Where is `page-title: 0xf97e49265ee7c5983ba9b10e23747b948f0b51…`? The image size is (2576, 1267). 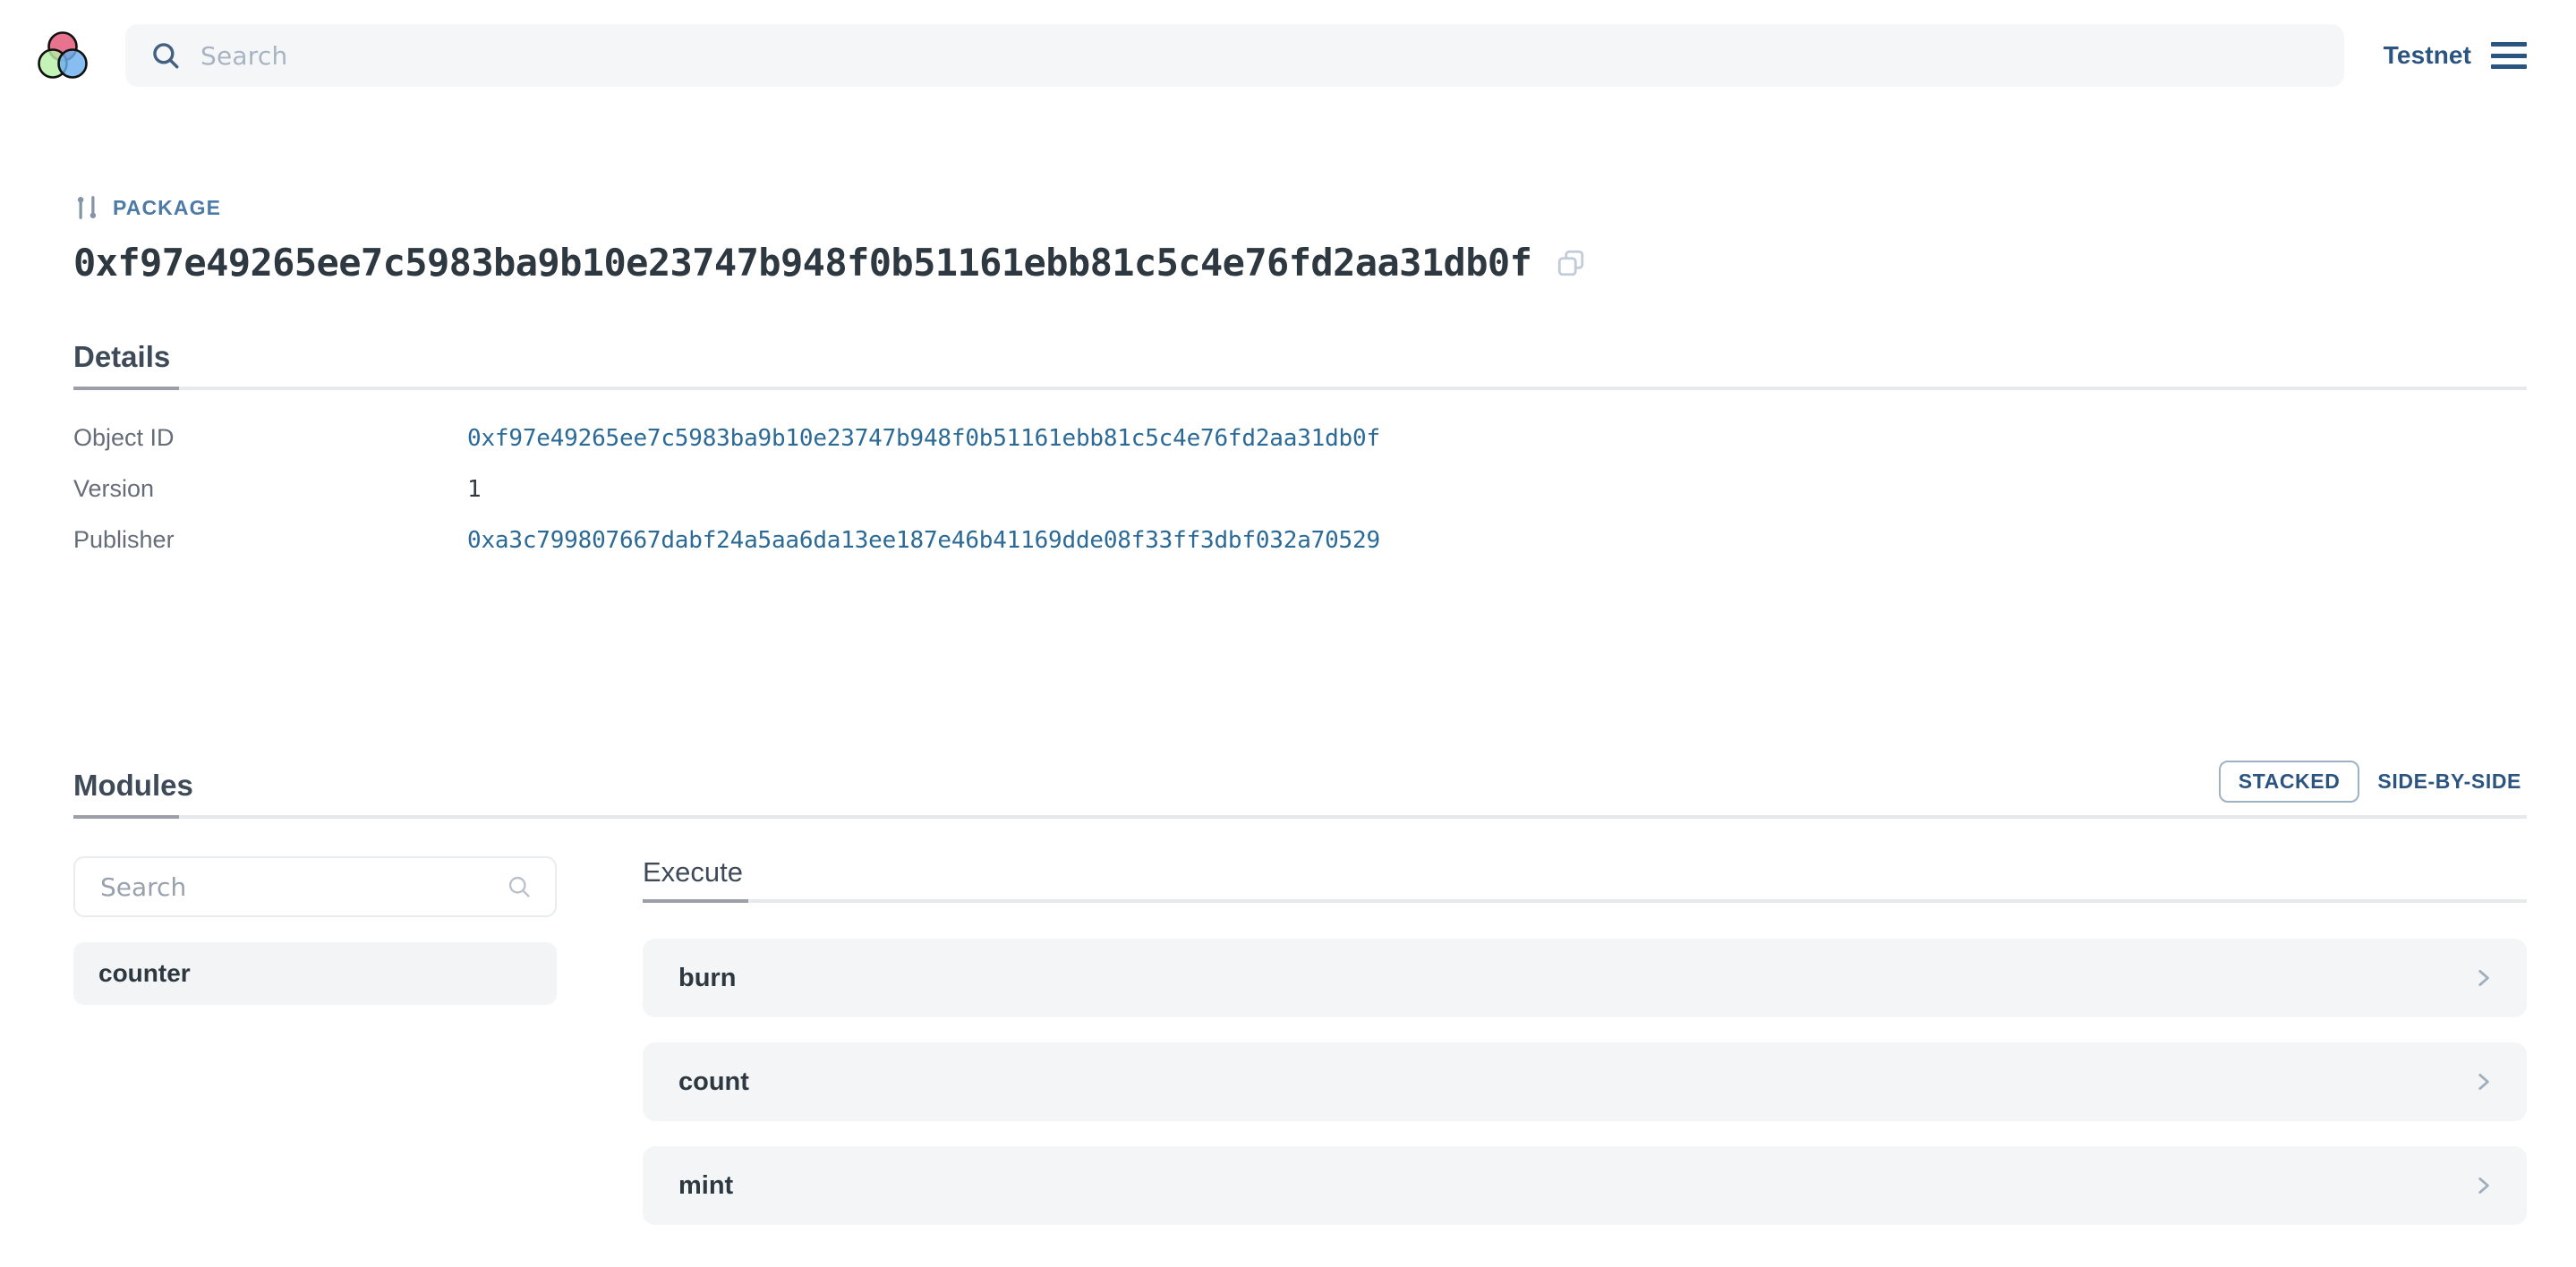
page-title: 0xf97e49265ee7c5983ba9b10e23747b948f0b51… is located at coordinates (802, 263).